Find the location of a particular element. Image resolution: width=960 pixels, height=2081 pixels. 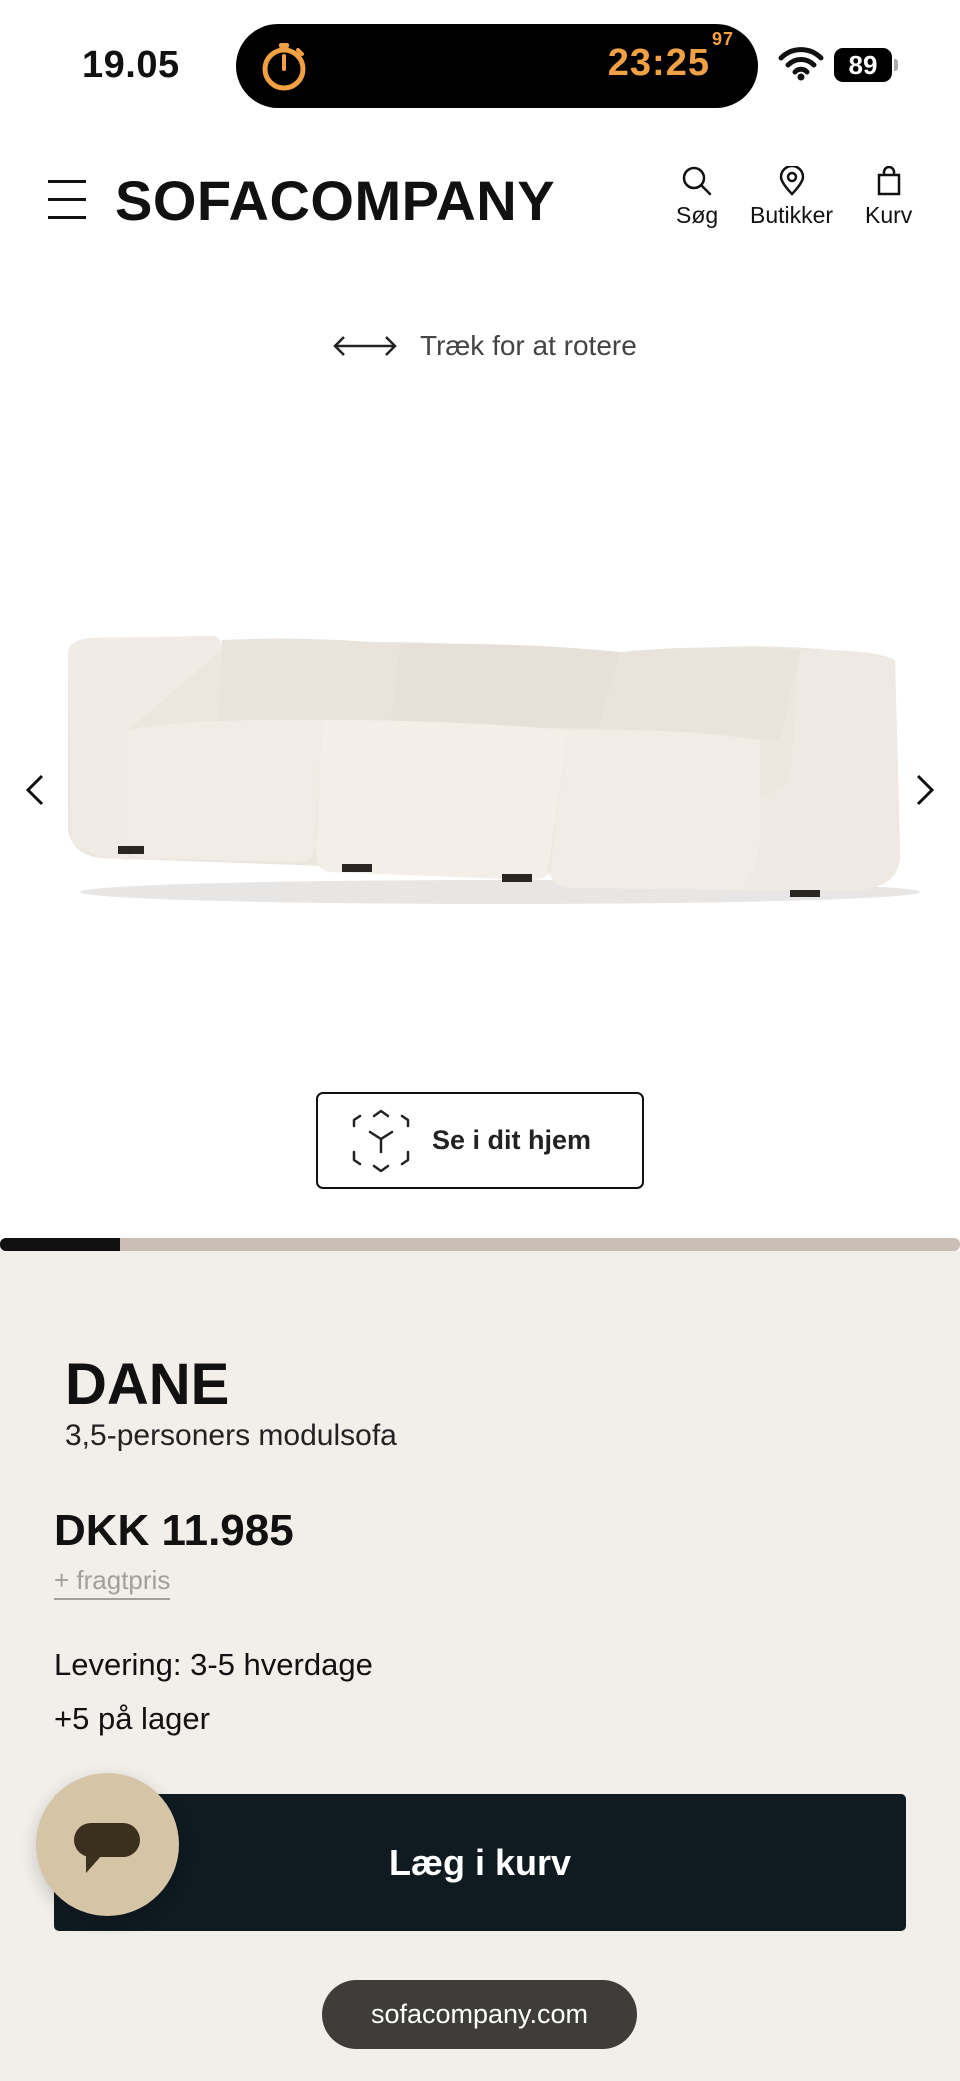

stock-info: +5 på lager is located at coordinates (132, 1718).